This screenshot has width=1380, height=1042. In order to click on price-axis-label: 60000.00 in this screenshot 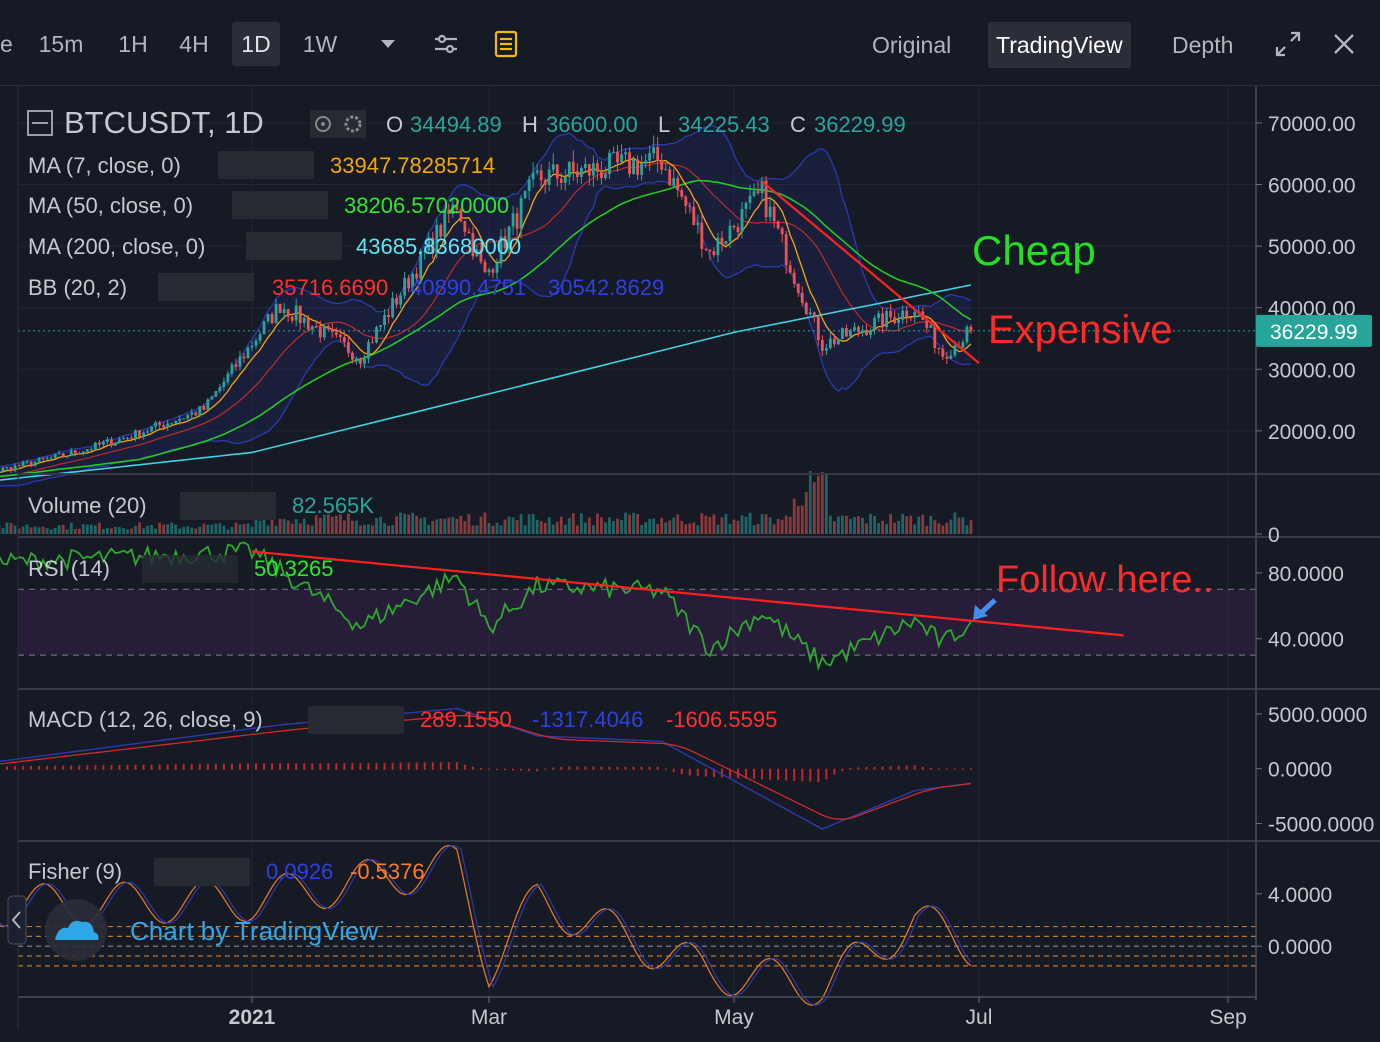, I will do `click(1312, 186)`.